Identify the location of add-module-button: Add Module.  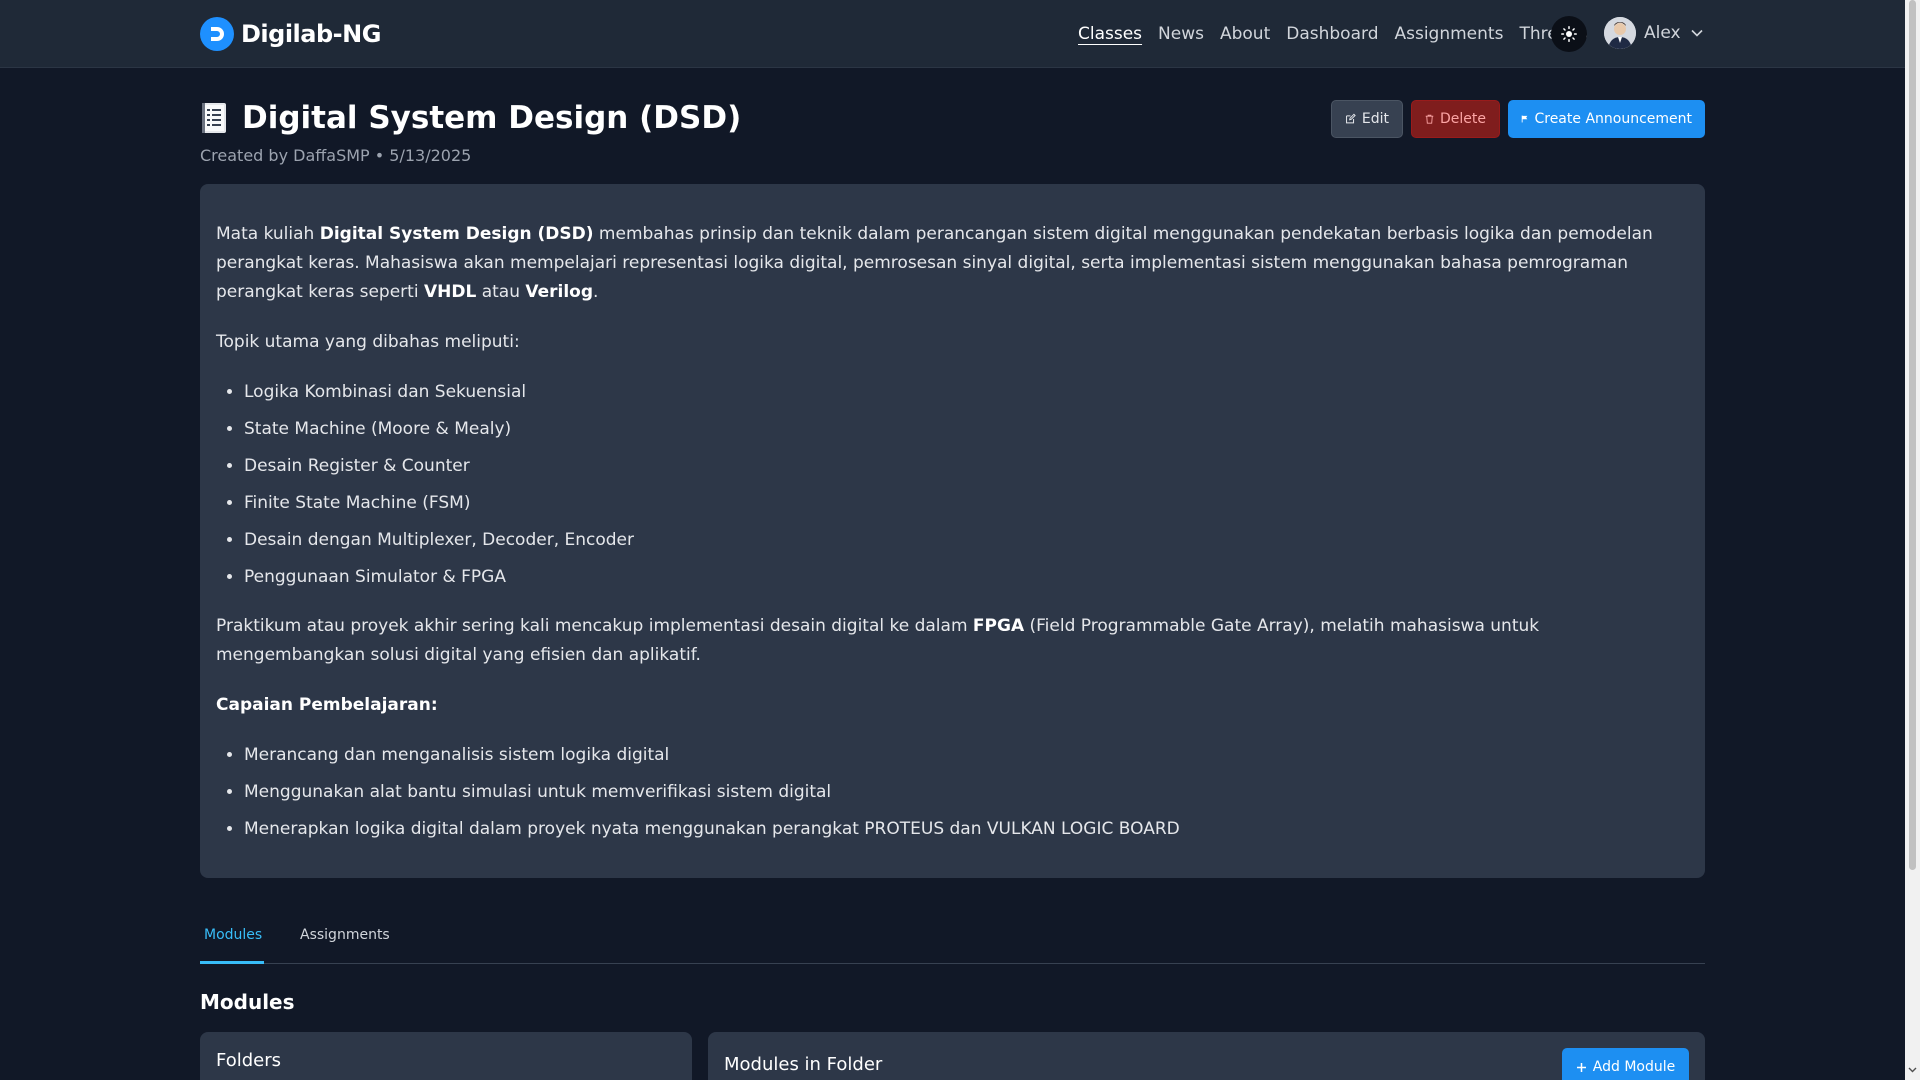
(1625, 1064).